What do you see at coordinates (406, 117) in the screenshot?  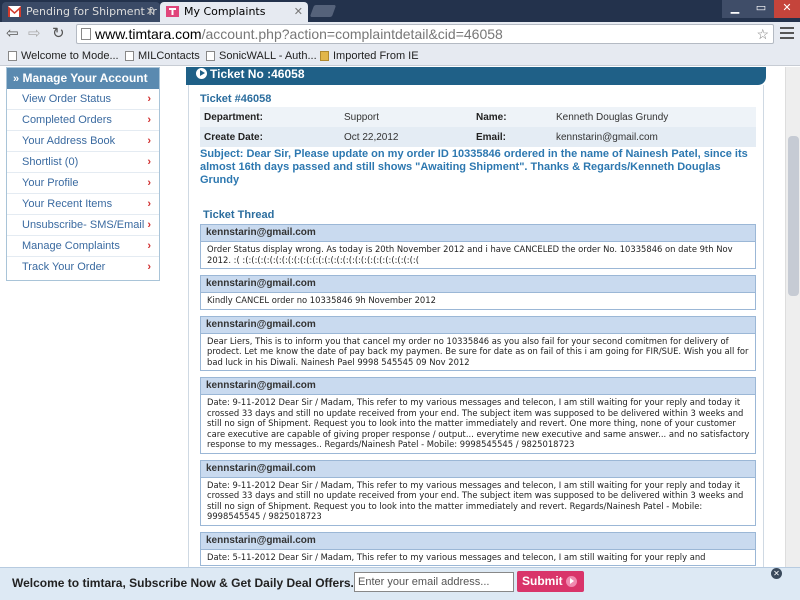 I see `department-value: Support` at bounding box center [406, 117].